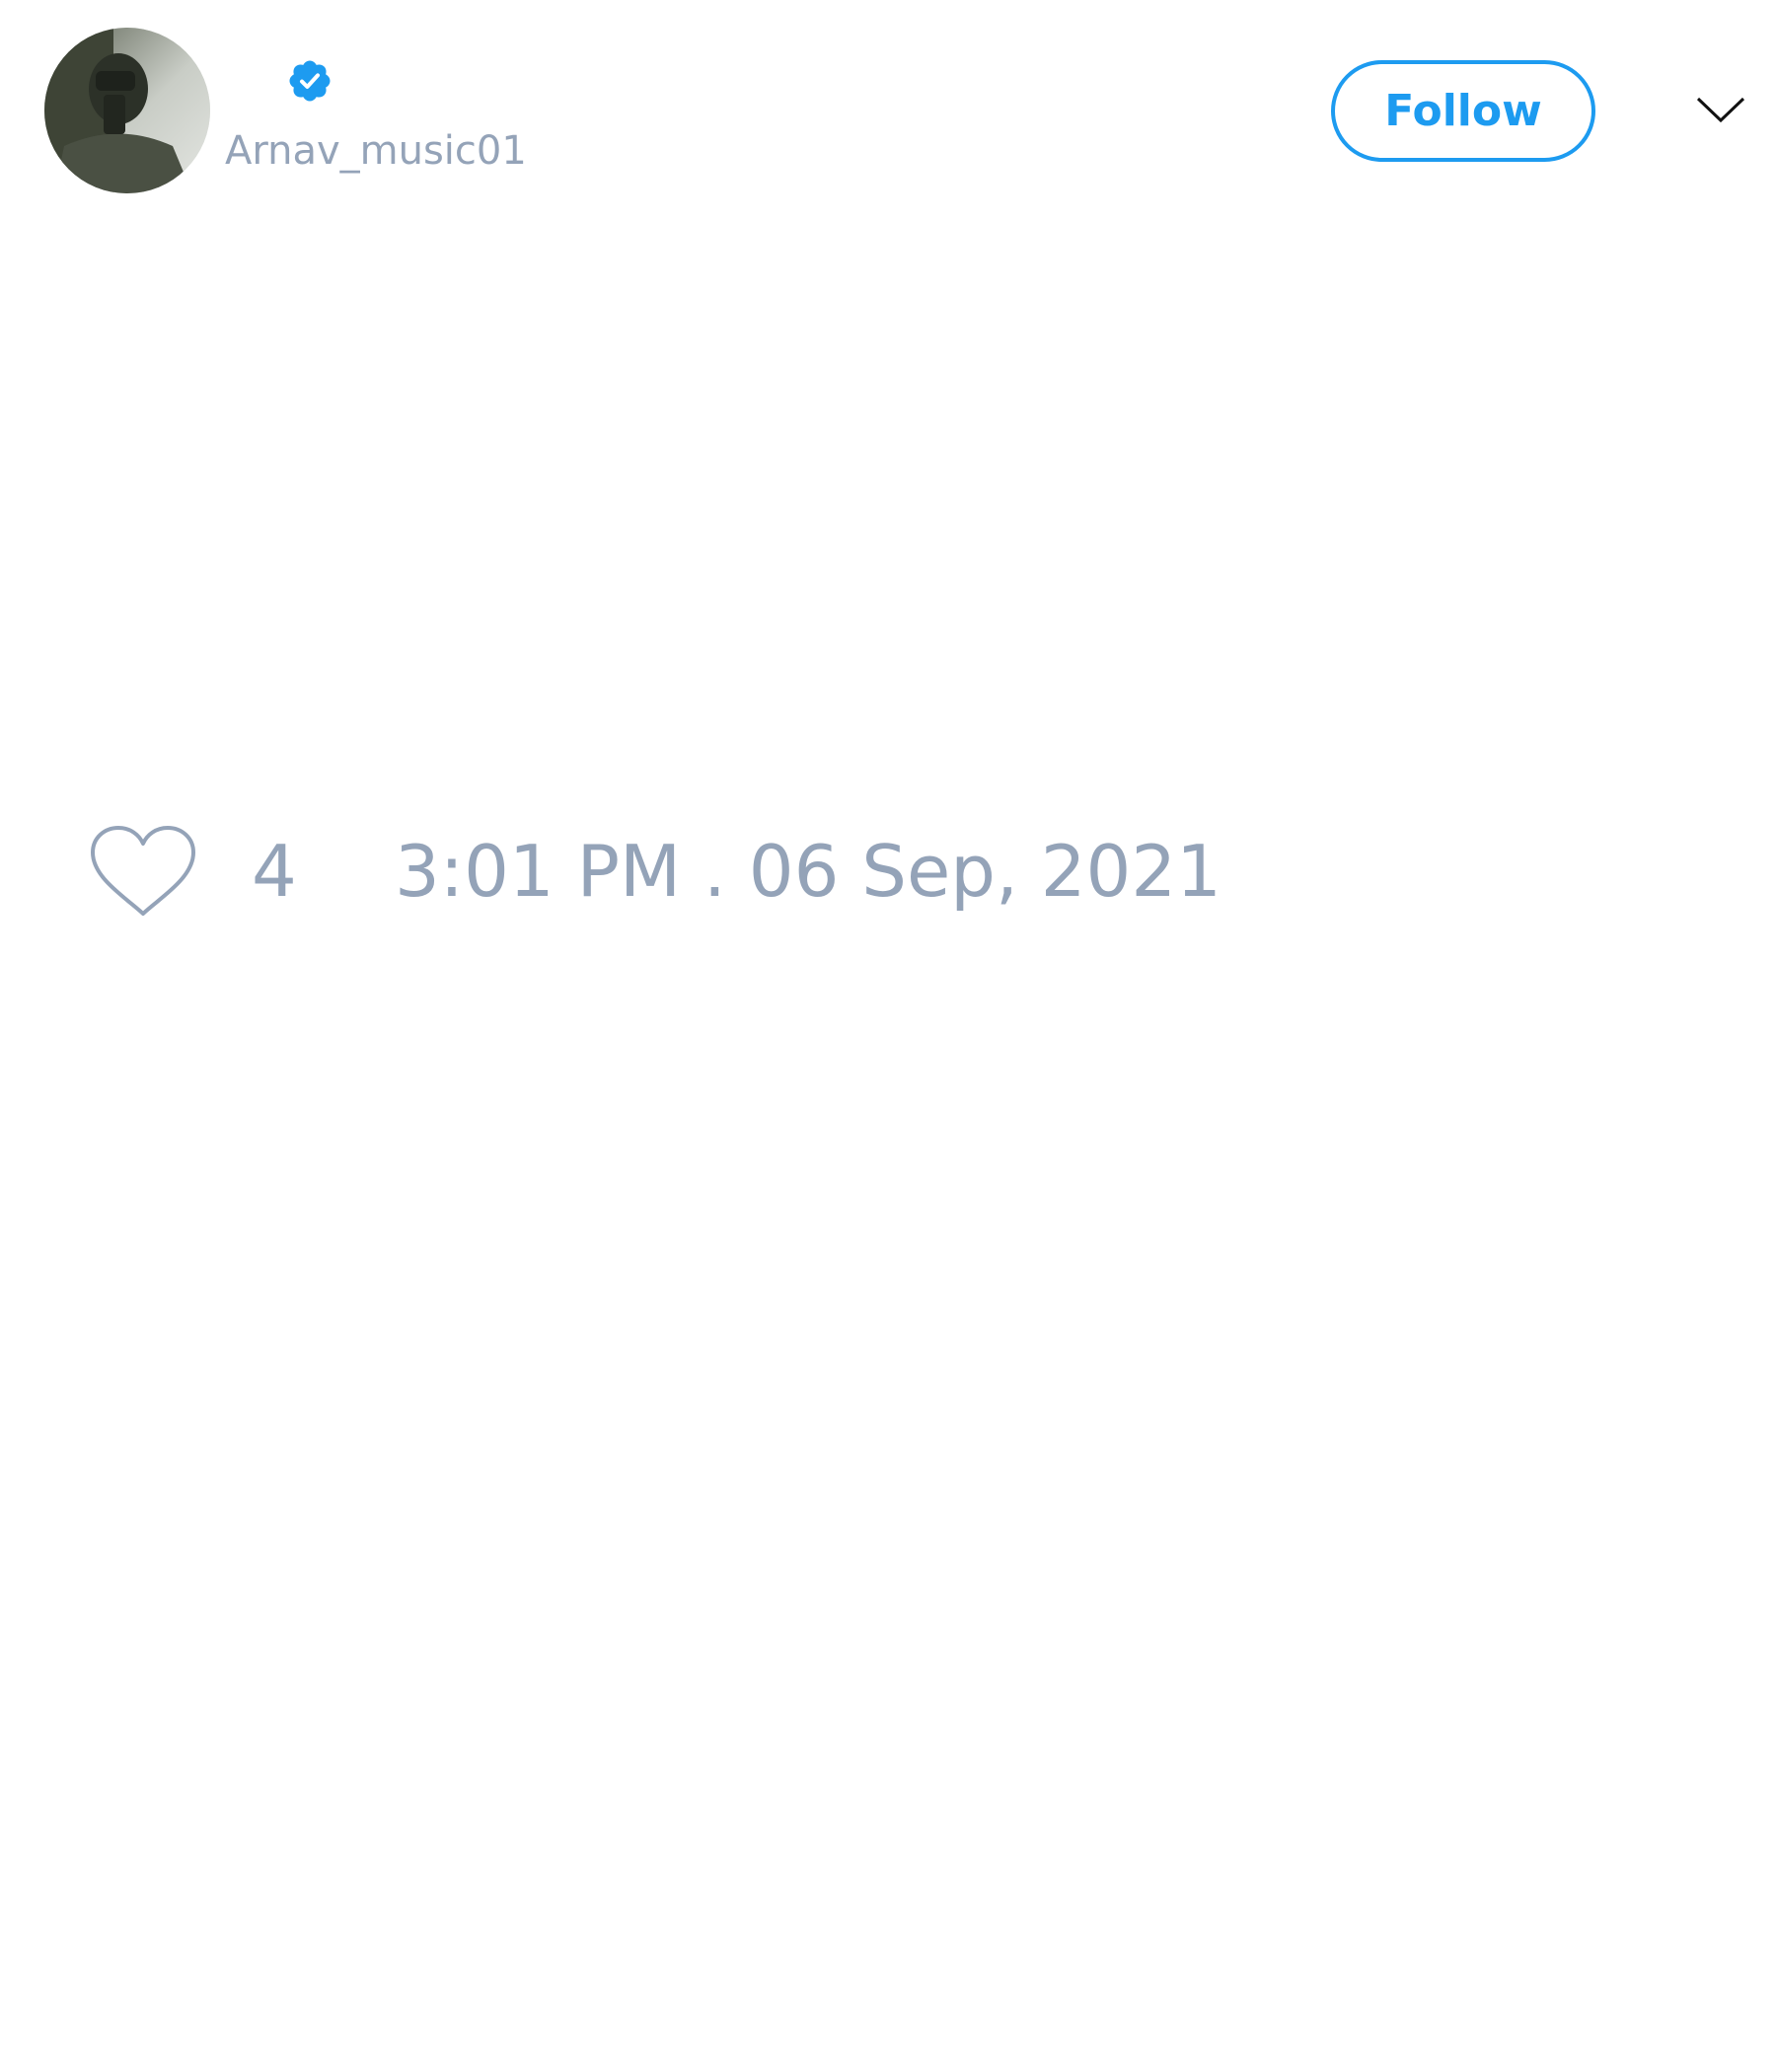 The width and height of the screenshot is (1776, 2072). I want to click on author-handle: Arnav_music01, so click(376, 151).